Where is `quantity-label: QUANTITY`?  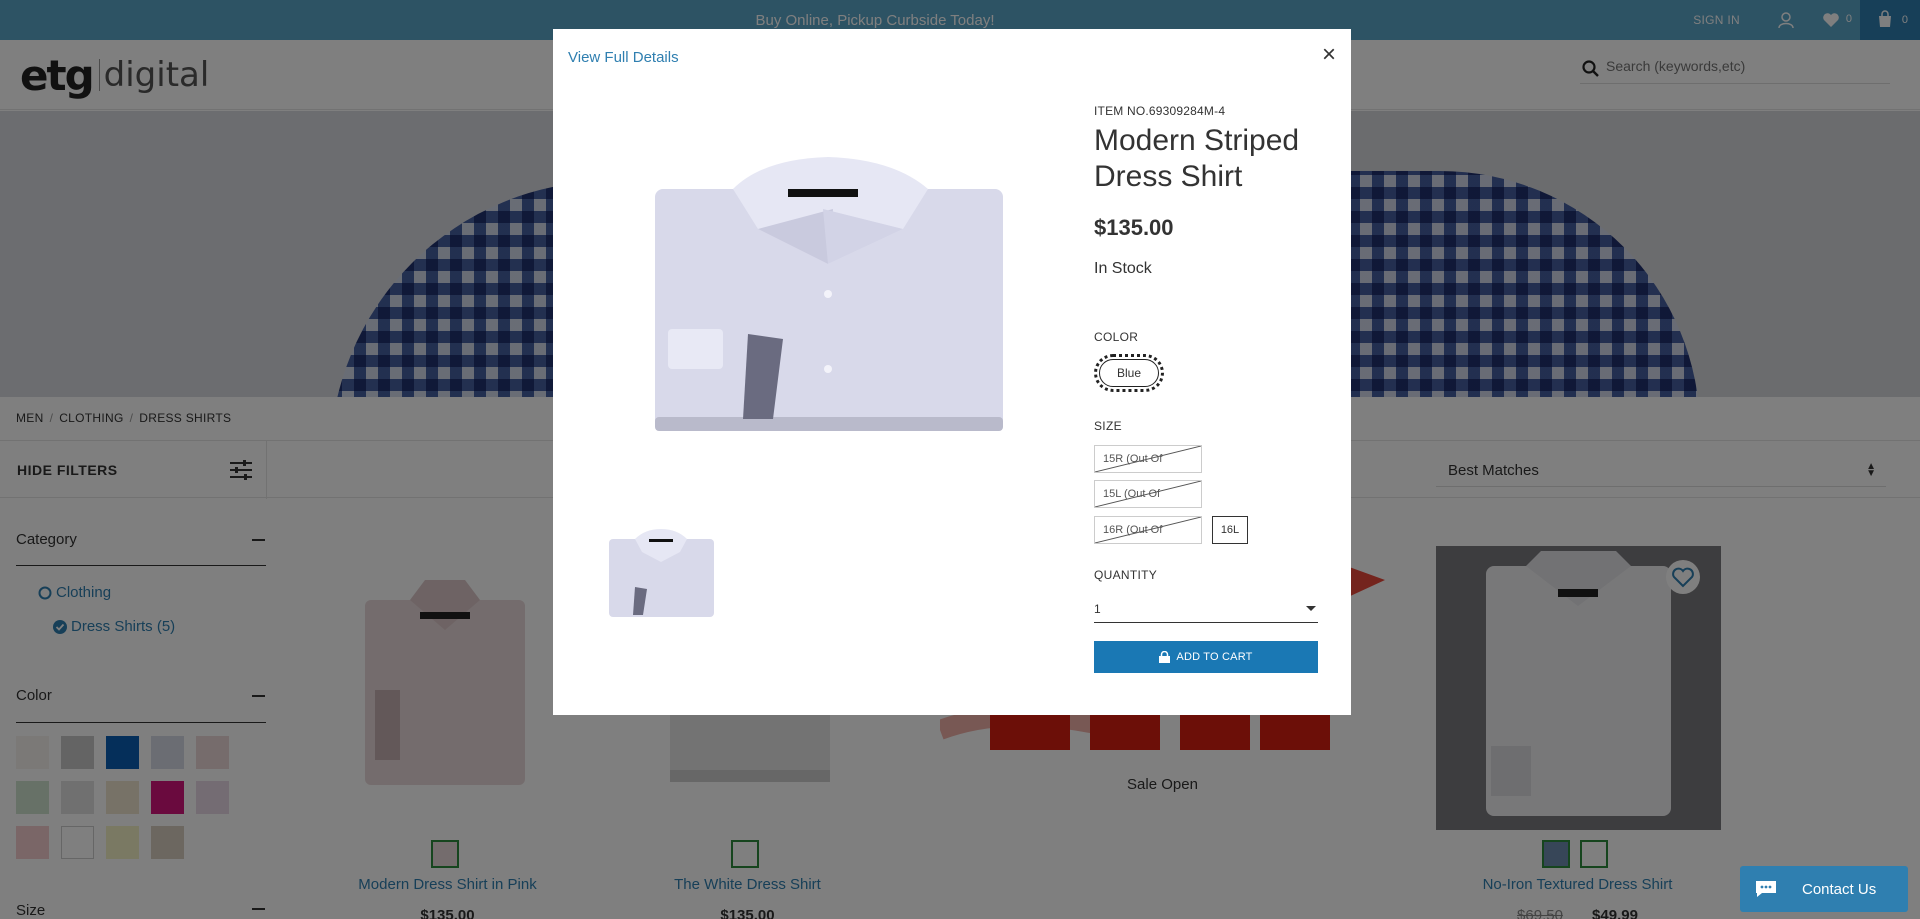
quantity-label: QUANTITY is located at coordinates (1126, 575).